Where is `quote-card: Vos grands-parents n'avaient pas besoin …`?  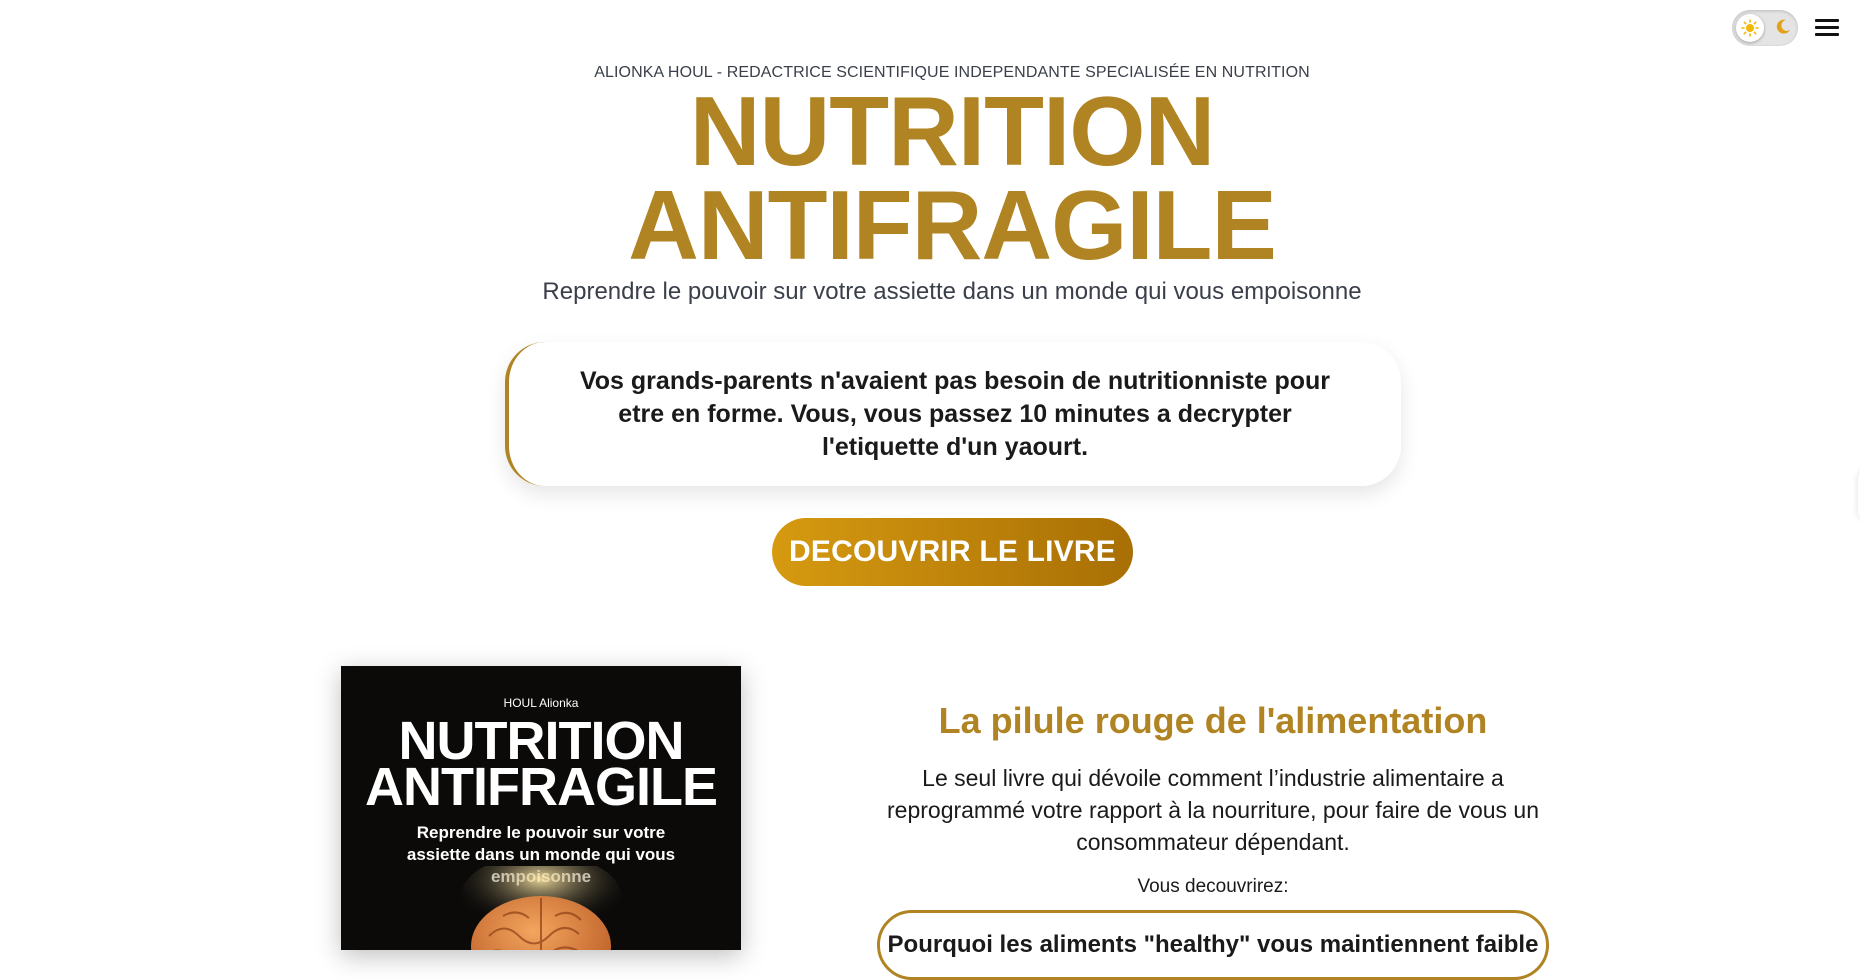 quote-card: Vos grands-parents n'avaient pas besoin … is located at coordinates (953, 414).